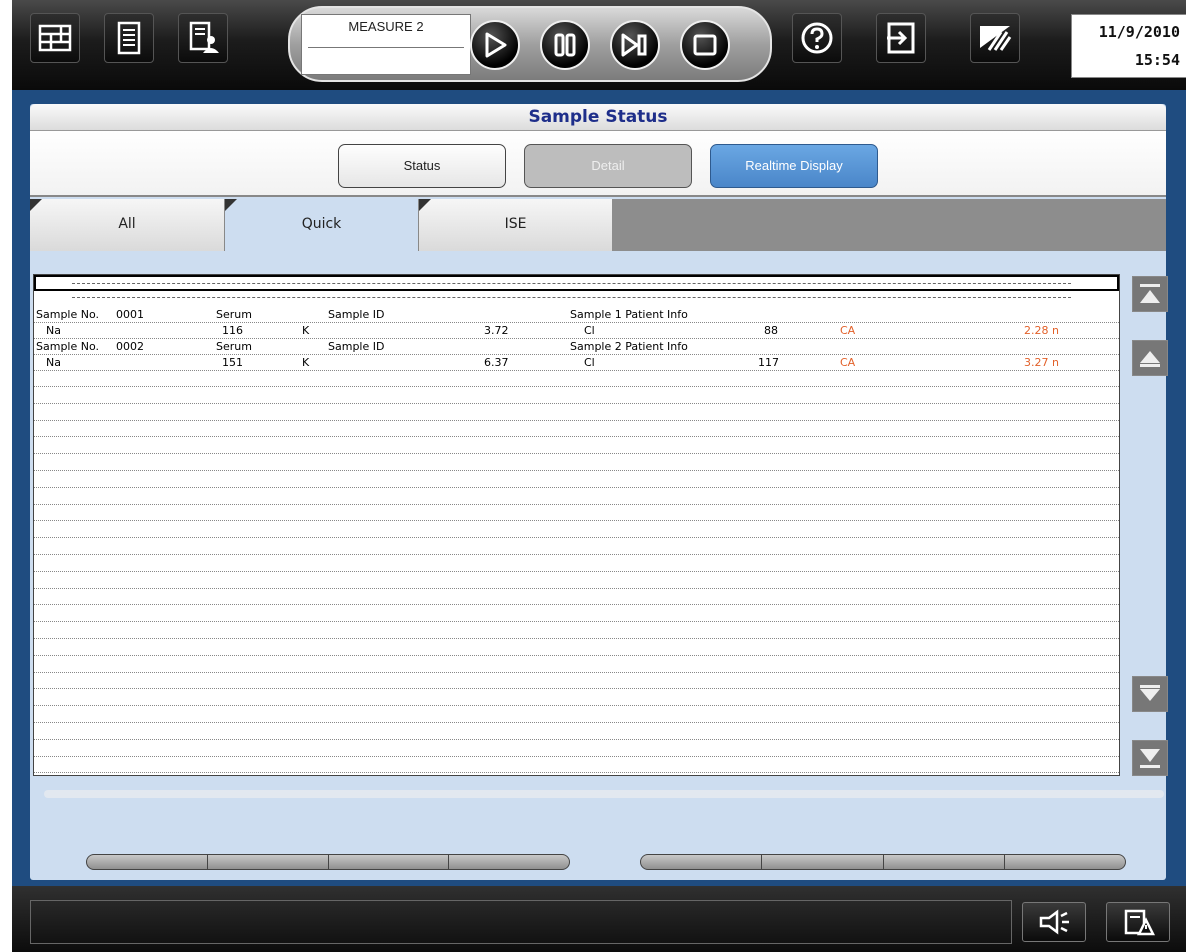 The height and width of the screenshot is (952, 1186). Describe the element at coordinates (1139, 32) in the screenshot. I see `current-date: 11/9/2010` at that location.